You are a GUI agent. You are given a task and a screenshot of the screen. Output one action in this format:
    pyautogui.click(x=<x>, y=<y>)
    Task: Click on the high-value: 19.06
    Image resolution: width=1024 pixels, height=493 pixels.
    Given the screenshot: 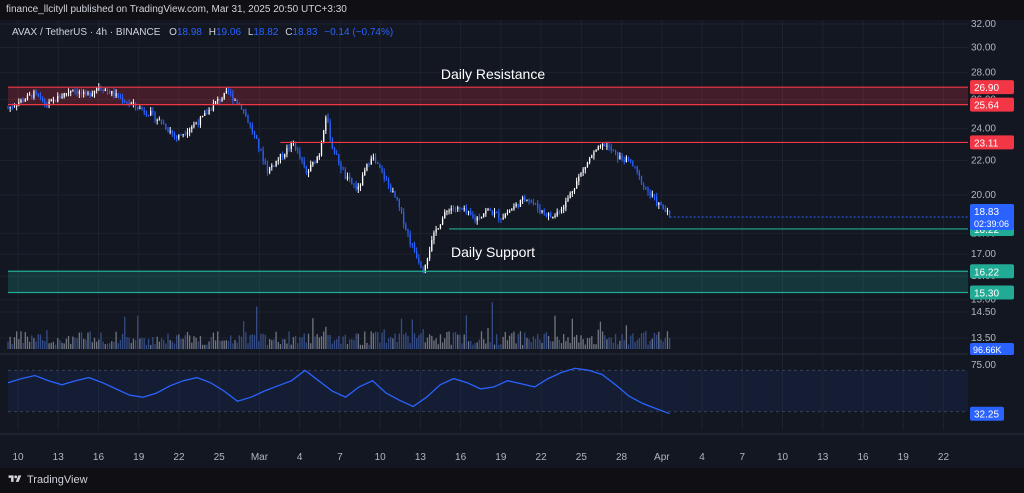 What is the action you would take?
    pyautogui.click(x=228, y=32)
    